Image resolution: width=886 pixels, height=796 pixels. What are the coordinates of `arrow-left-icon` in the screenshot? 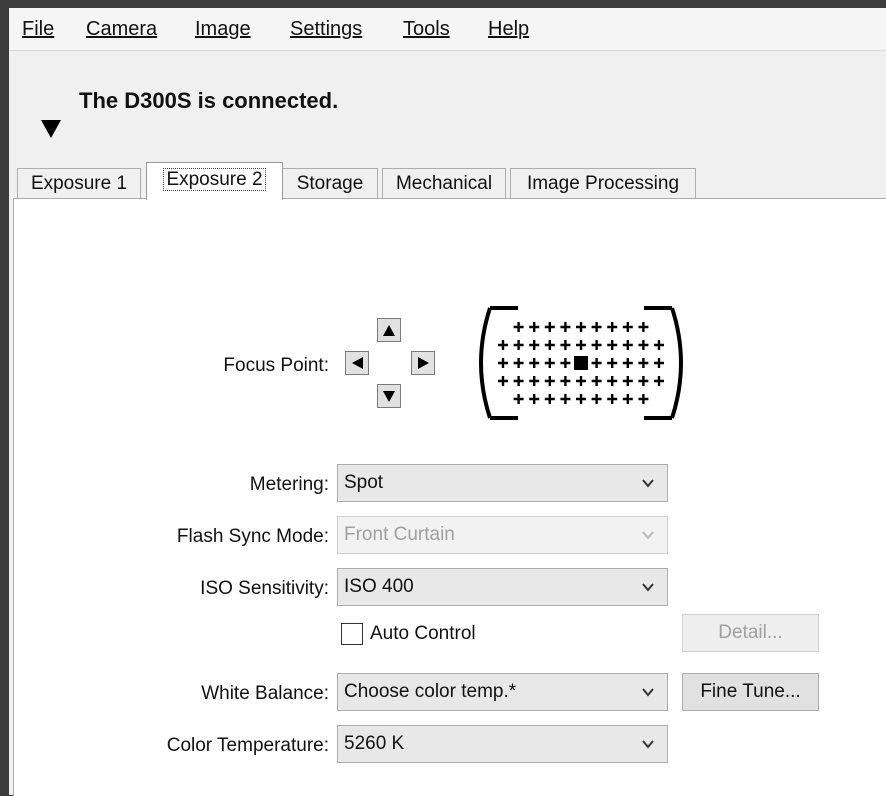 It's located at (357, 363).